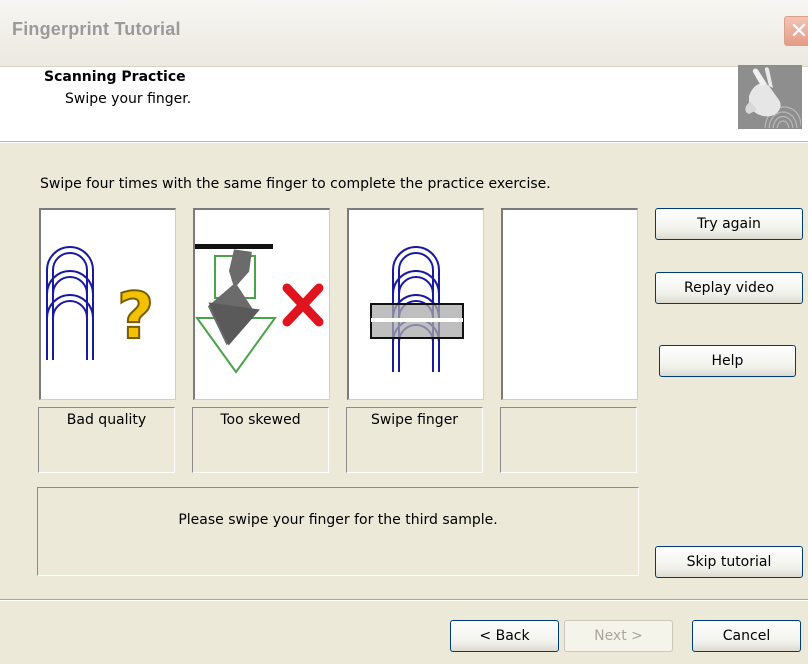  What do you see at coordinates (96, 29) in the screenshot?
I see `window-title: Fingerprint Tutorial` at bounding box center [96, 29].